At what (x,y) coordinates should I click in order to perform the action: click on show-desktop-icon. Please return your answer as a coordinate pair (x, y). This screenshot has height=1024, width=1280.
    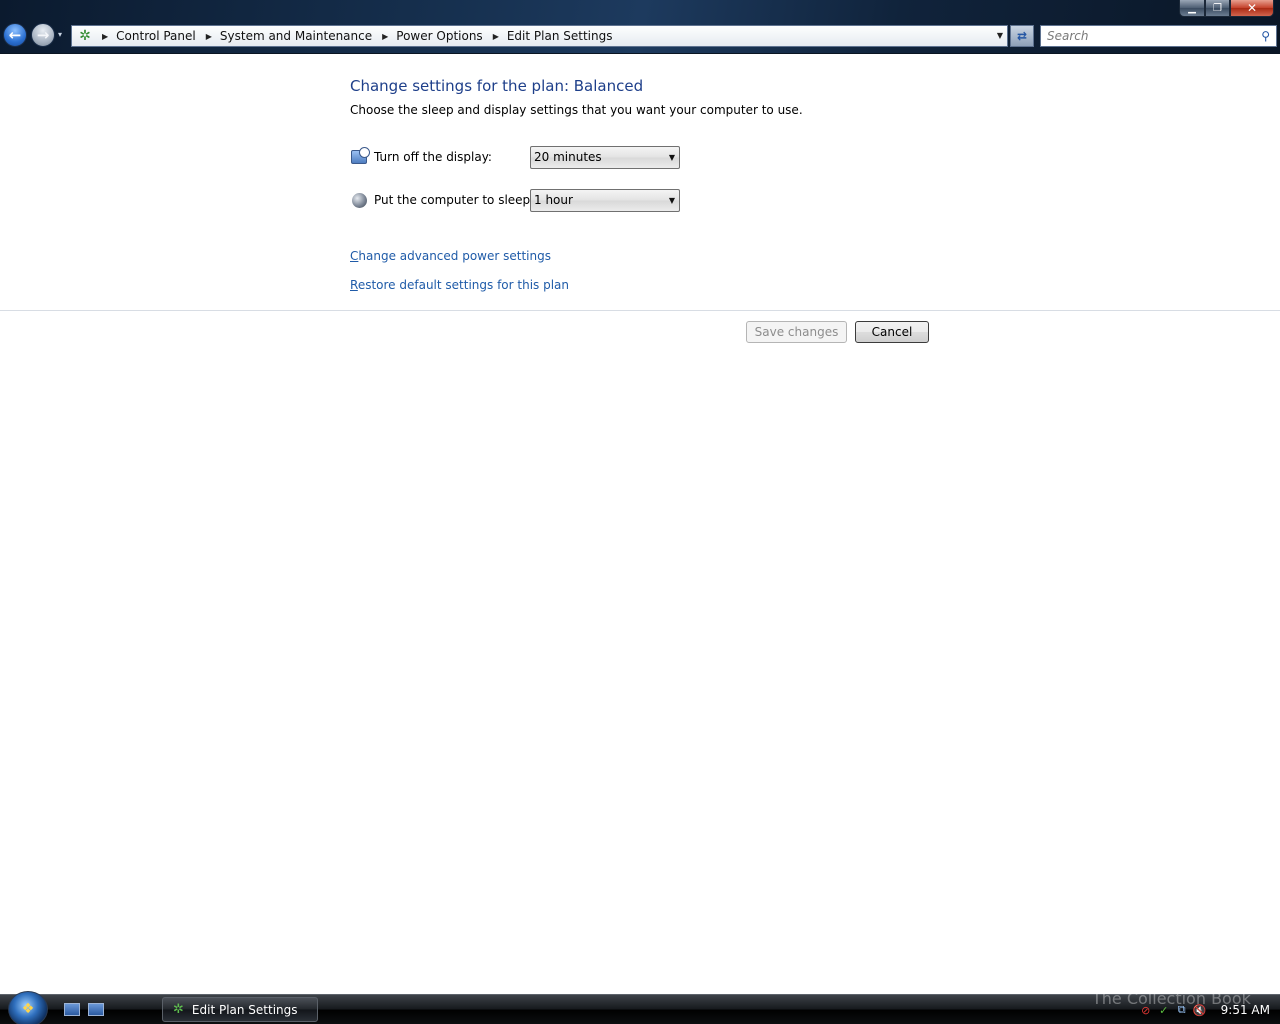
    Looking at the image, I should click on (72, 1009).